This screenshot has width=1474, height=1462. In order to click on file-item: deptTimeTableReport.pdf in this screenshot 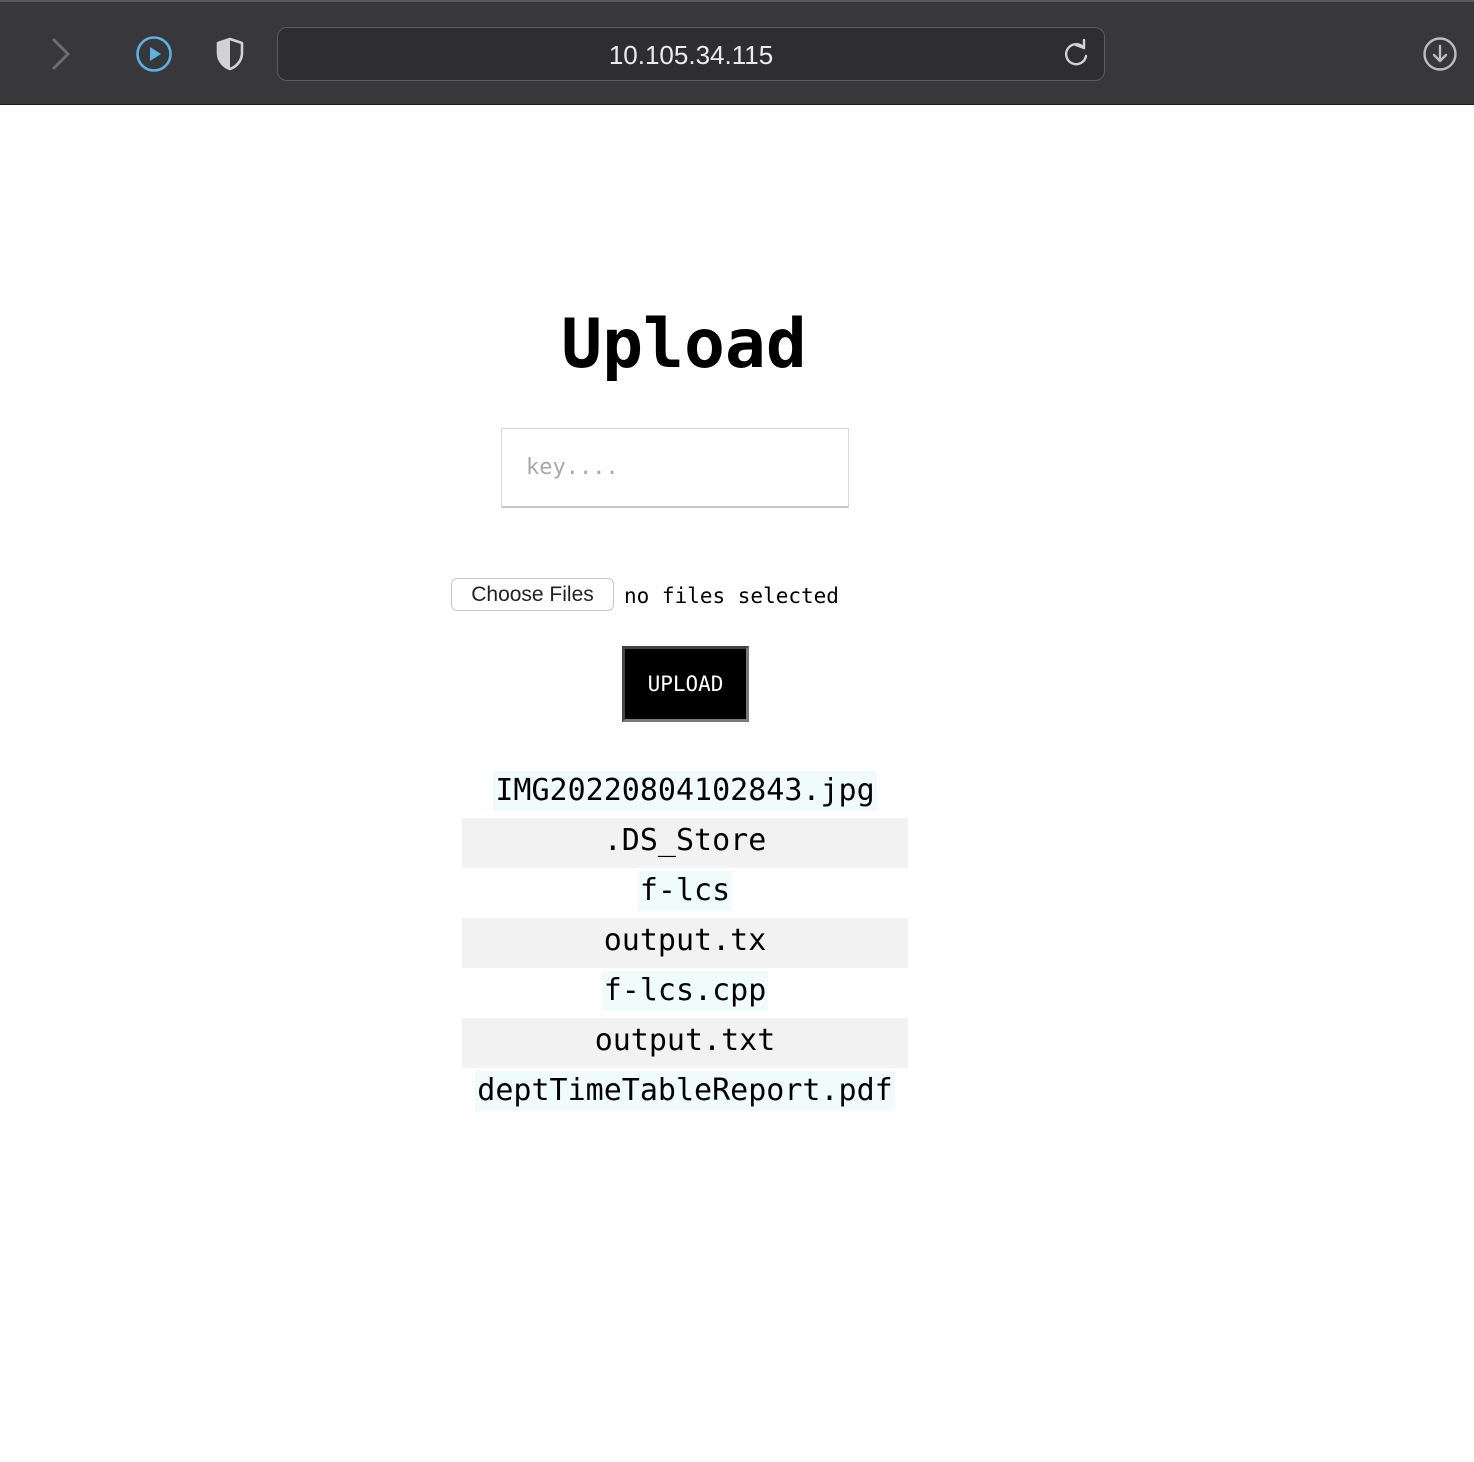, I will do `click(685, 1093)`.